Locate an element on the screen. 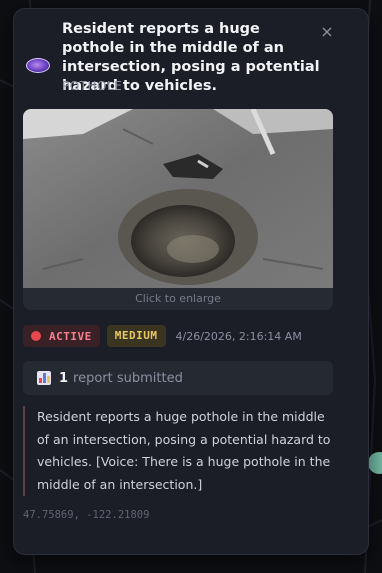 Image resolution: width=382 pixels, height=573 pixels. bar-chart-icon is located at coordinates (44, 378).